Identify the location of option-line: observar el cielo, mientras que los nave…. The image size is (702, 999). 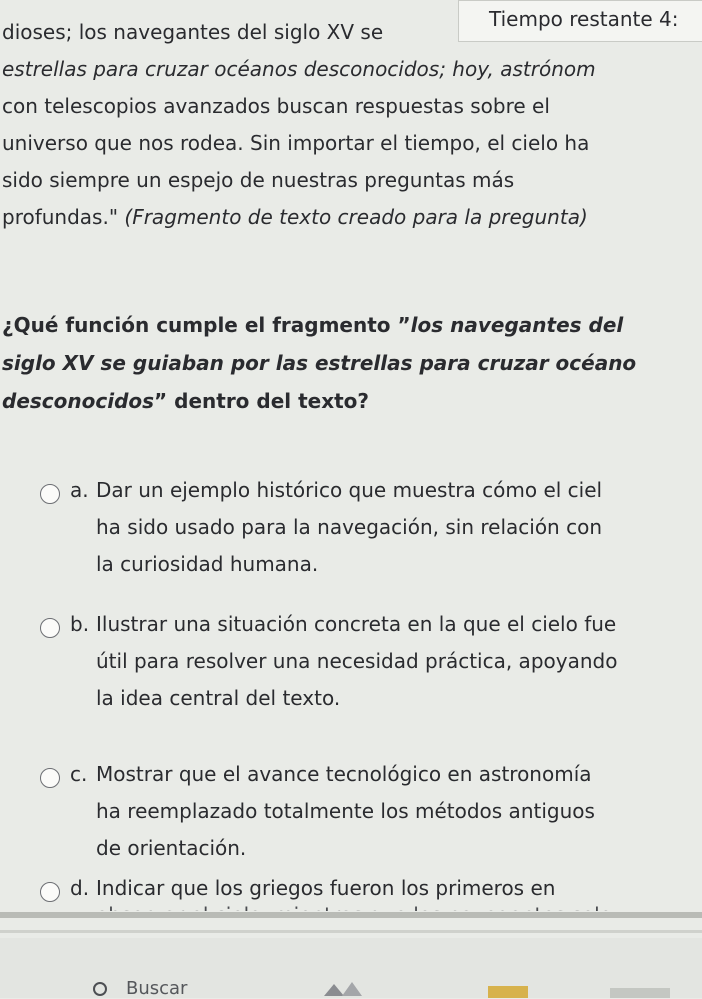
(399, 904).